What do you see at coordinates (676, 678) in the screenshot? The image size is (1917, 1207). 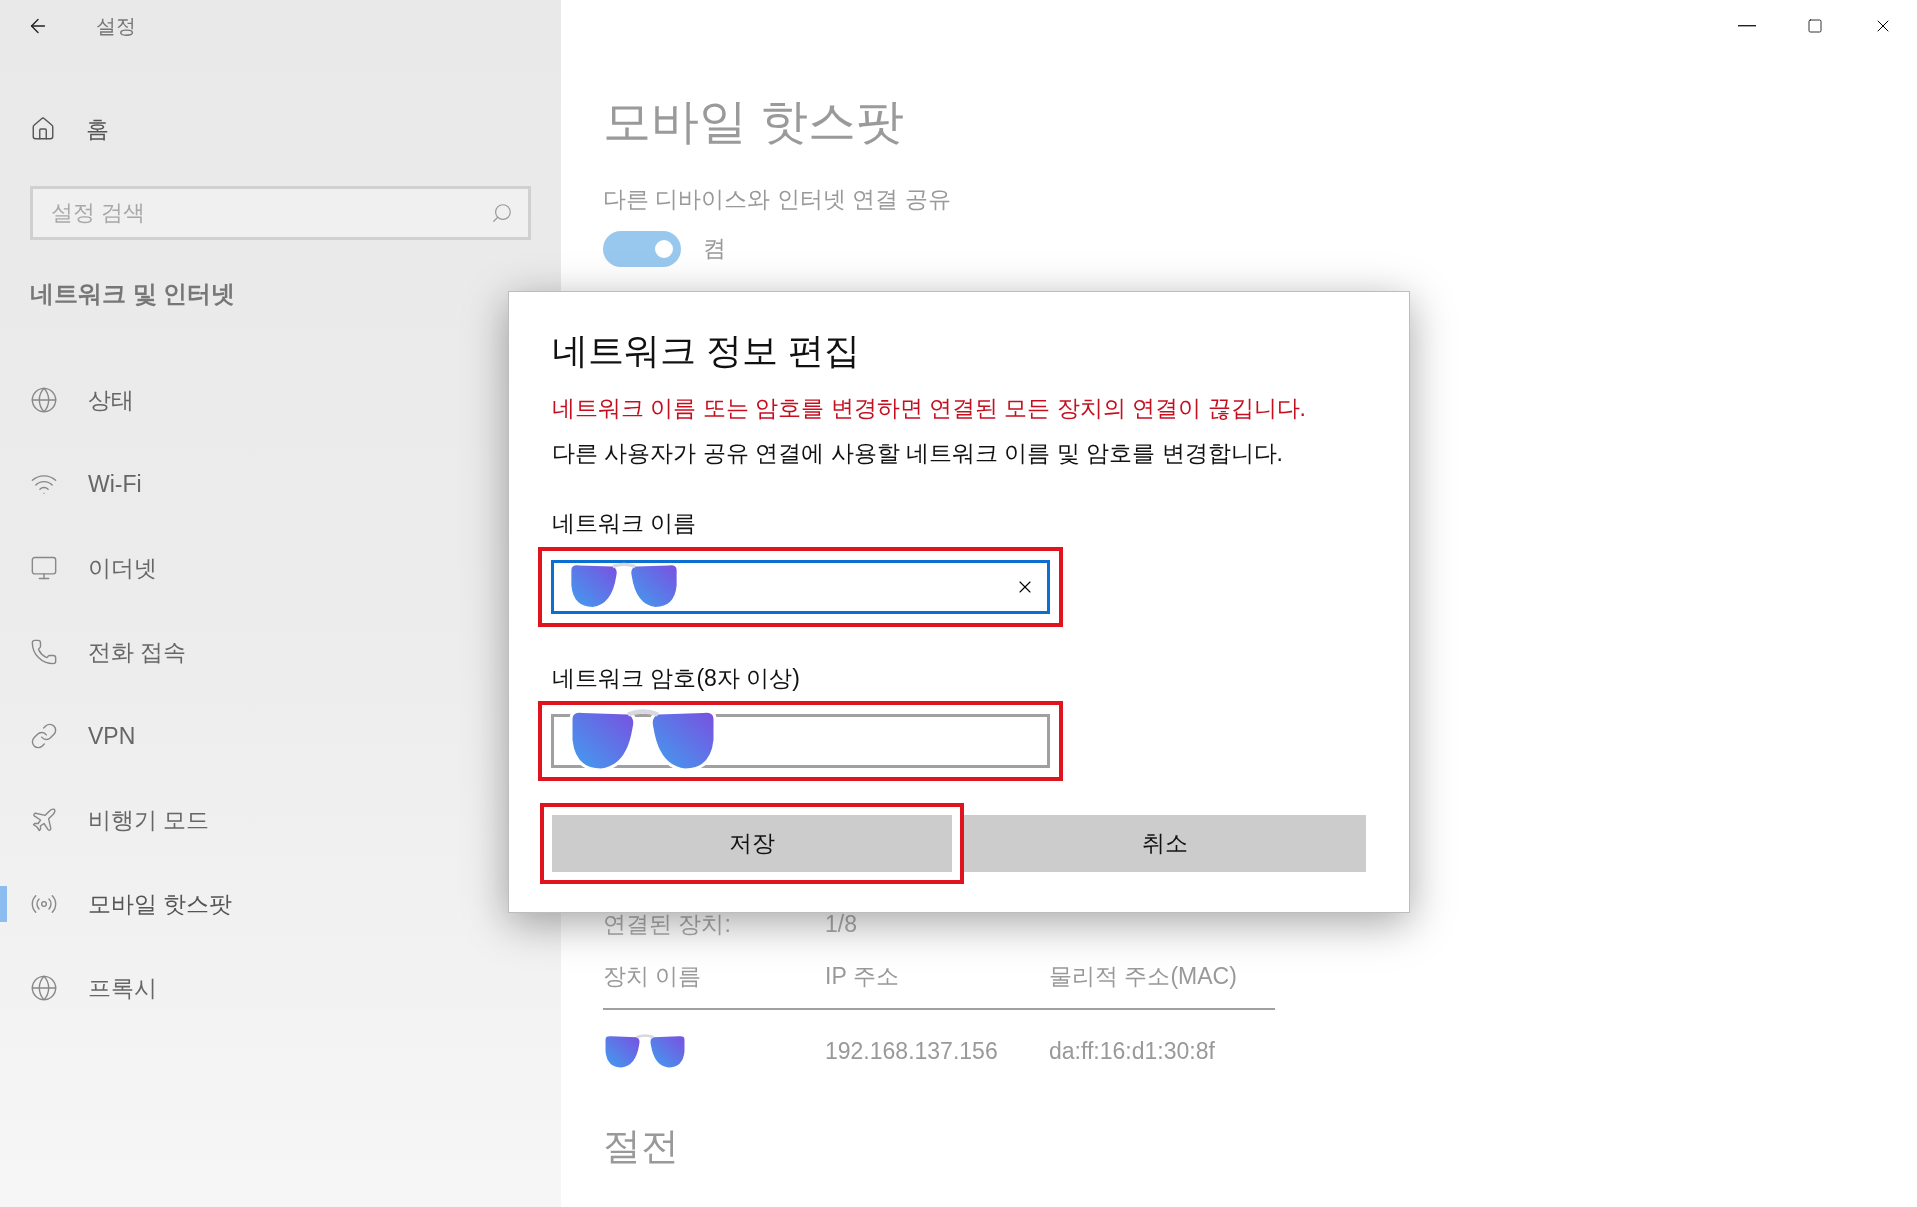 I see `field-label: 네트워크 암호(8자 이상)` at bounding box center [676, 678].